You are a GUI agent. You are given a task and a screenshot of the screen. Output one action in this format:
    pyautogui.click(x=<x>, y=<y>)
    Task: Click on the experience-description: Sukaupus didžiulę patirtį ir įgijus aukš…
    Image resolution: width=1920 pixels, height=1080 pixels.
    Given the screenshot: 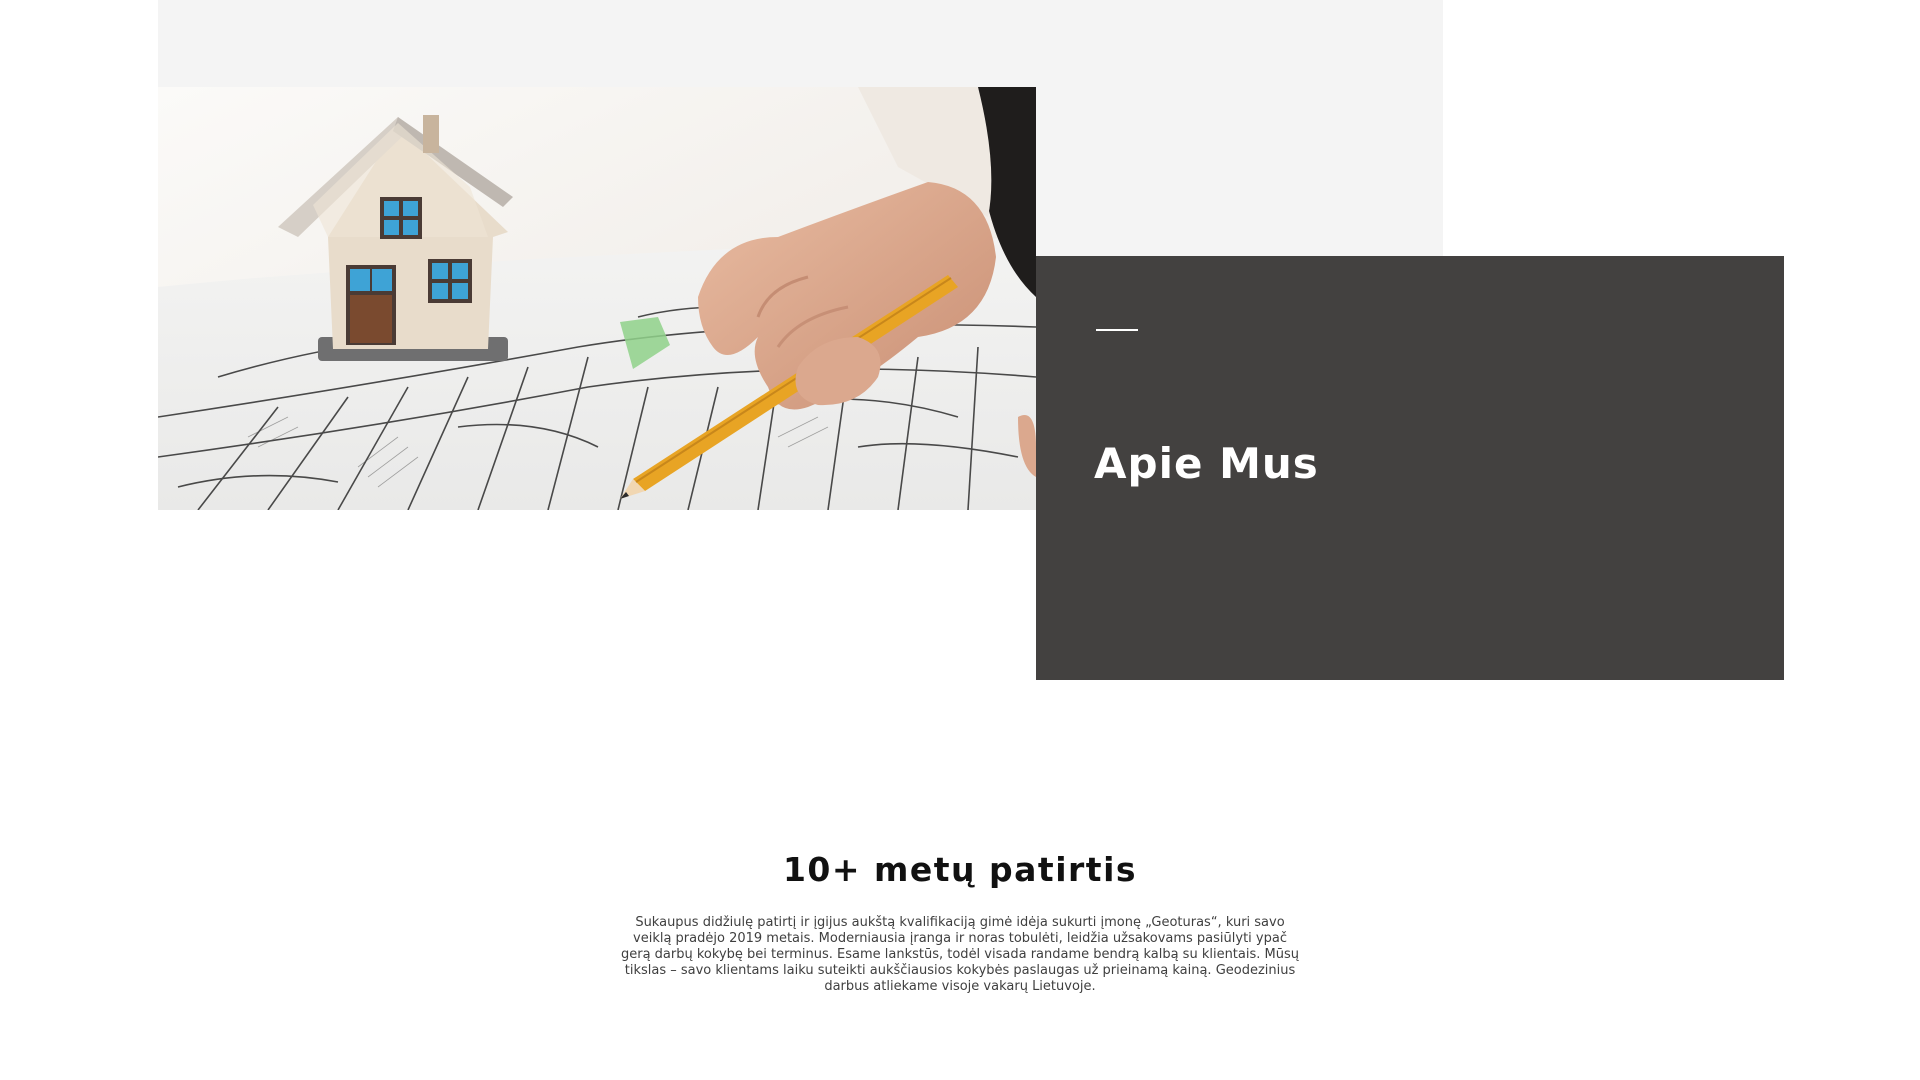 What is the action you would take?
    pyautogui.click(x=959, y=954)
    